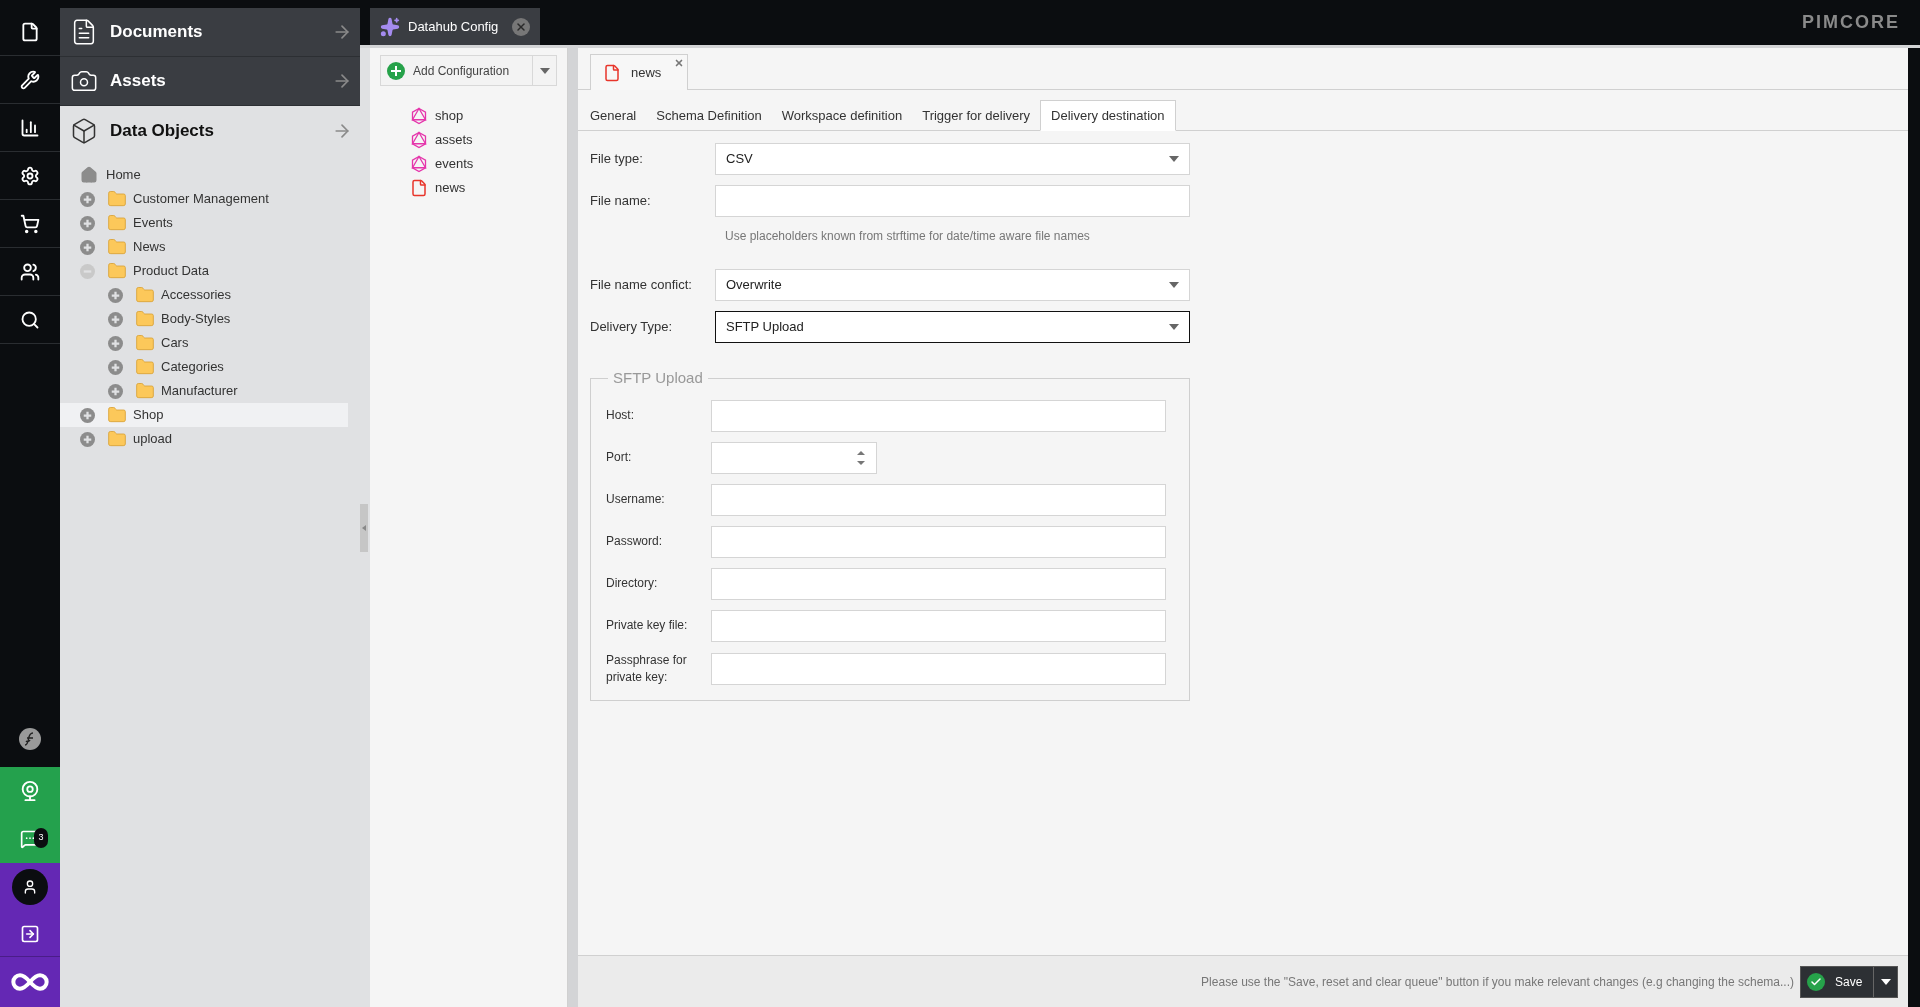 Image resolution: width=1920 pixels, height=1007 pixels. What do you see at coordinates (30, 79) in the screenshot?
I see `wrench-icon` at bounding box center [30, 79].